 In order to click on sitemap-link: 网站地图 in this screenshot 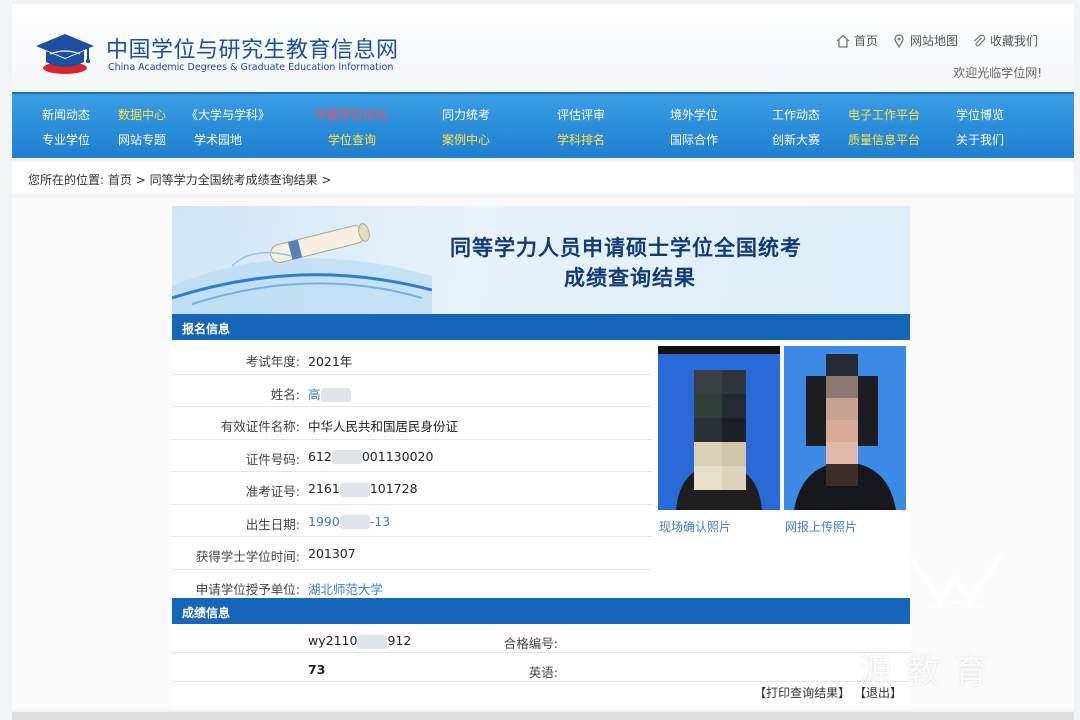, I will do `click(925, 40)`.